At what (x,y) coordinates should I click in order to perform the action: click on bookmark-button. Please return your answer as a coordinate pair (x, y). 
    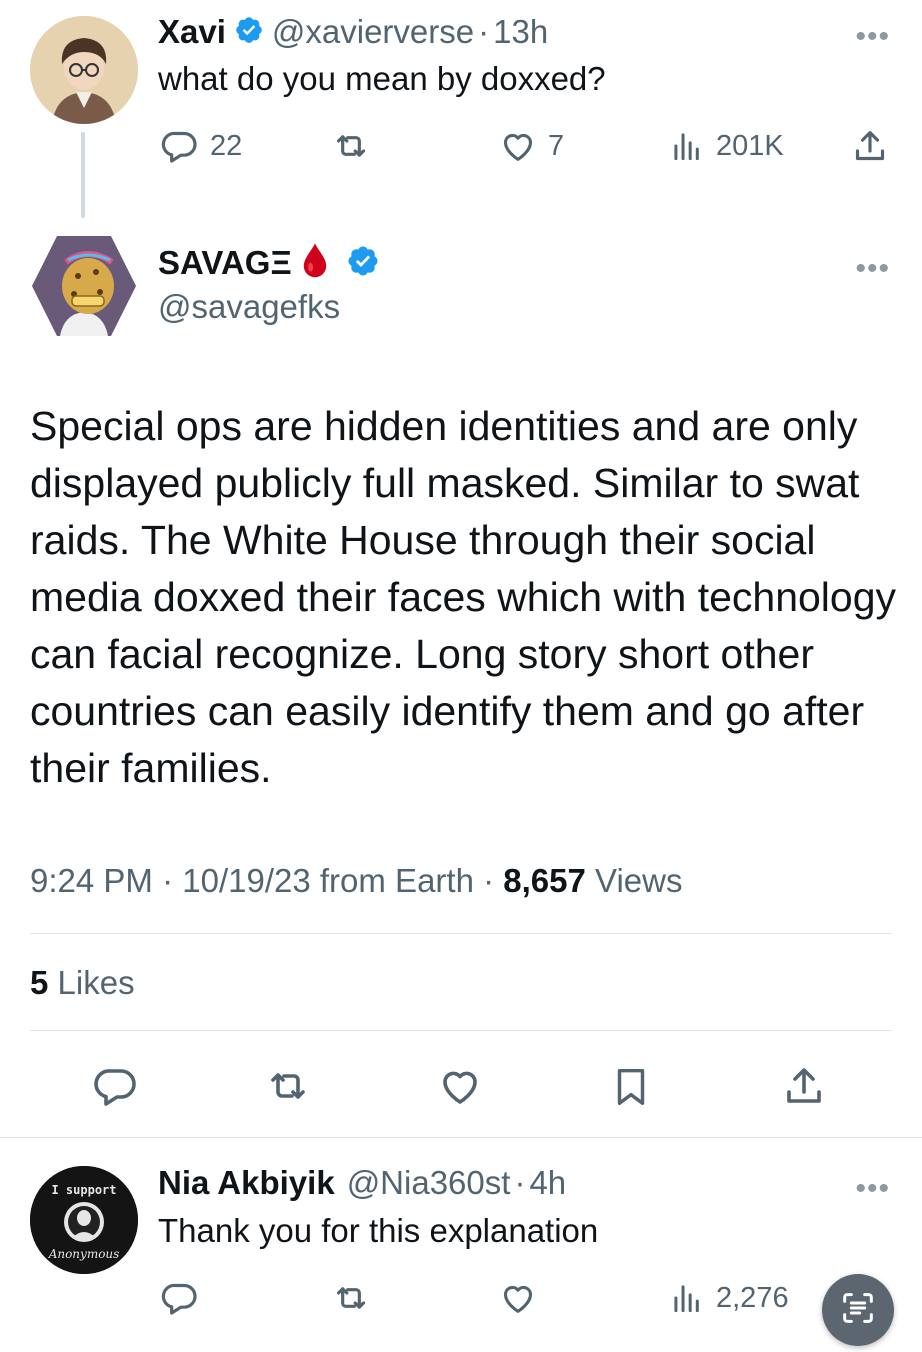
    Looking at the image, I should click on (631, 1089).